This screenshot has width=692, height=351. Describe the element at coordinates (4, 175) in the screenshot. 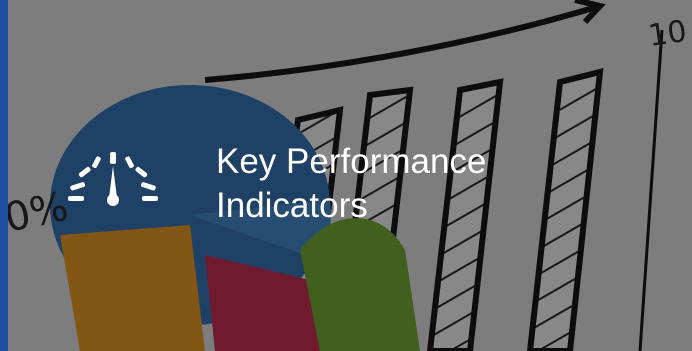

I see `accent-bar` at that location.